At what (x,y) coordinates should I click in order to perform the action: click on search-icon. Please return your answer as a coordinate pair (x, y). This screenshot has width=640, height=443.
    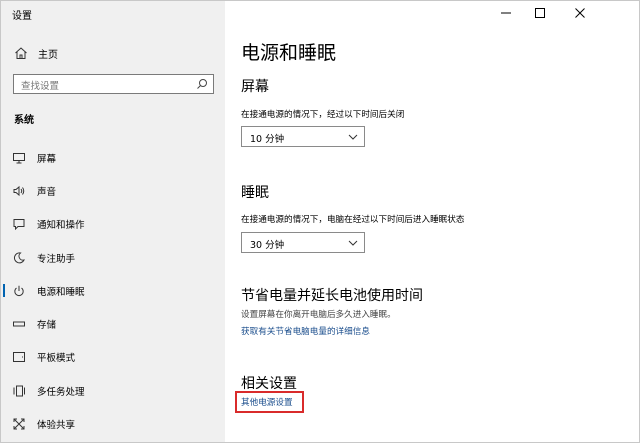
    Looking at the image, I should click on (202, 84).